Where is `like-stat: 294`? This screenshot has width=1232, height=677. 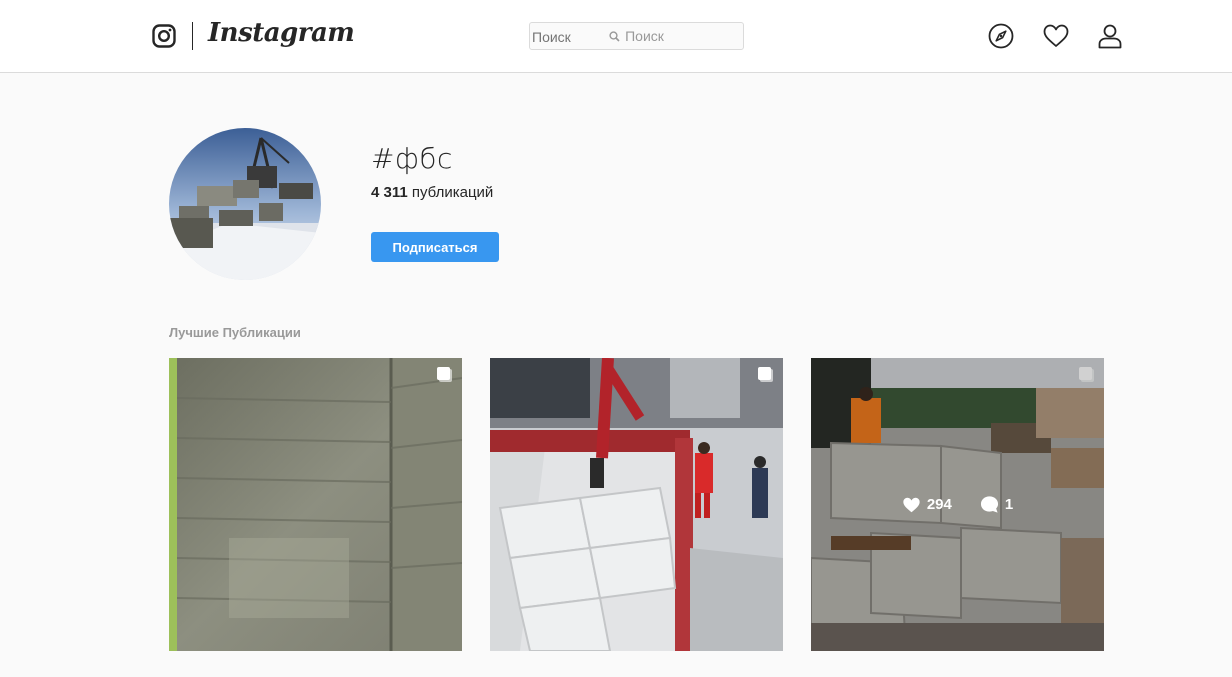 like-stat: 294 is located at coordinates (927, 504).